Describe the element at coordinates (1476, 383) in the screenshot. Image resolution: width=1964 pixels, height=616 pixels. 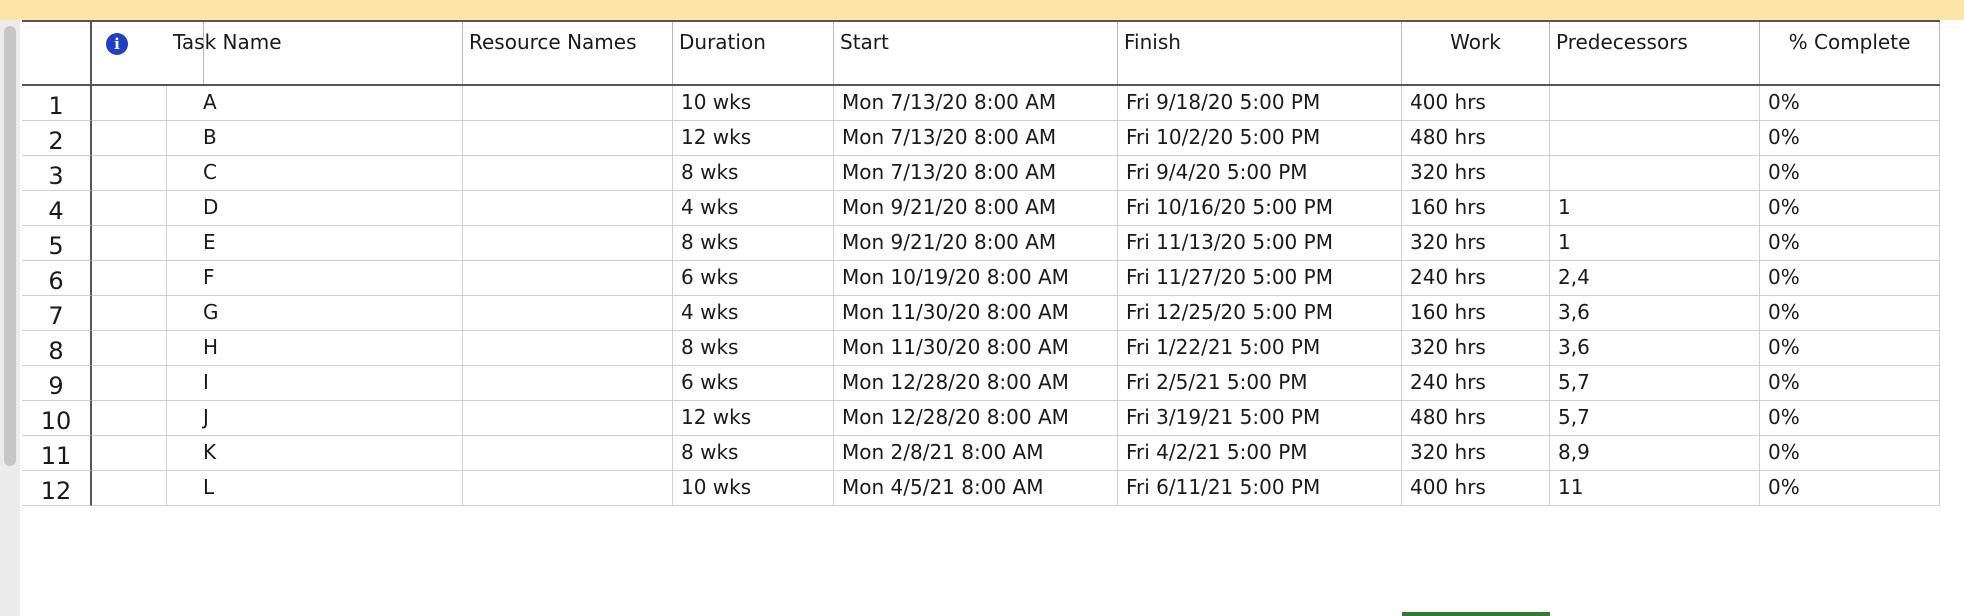
I see `work-cell: 240 hrs` at that location.